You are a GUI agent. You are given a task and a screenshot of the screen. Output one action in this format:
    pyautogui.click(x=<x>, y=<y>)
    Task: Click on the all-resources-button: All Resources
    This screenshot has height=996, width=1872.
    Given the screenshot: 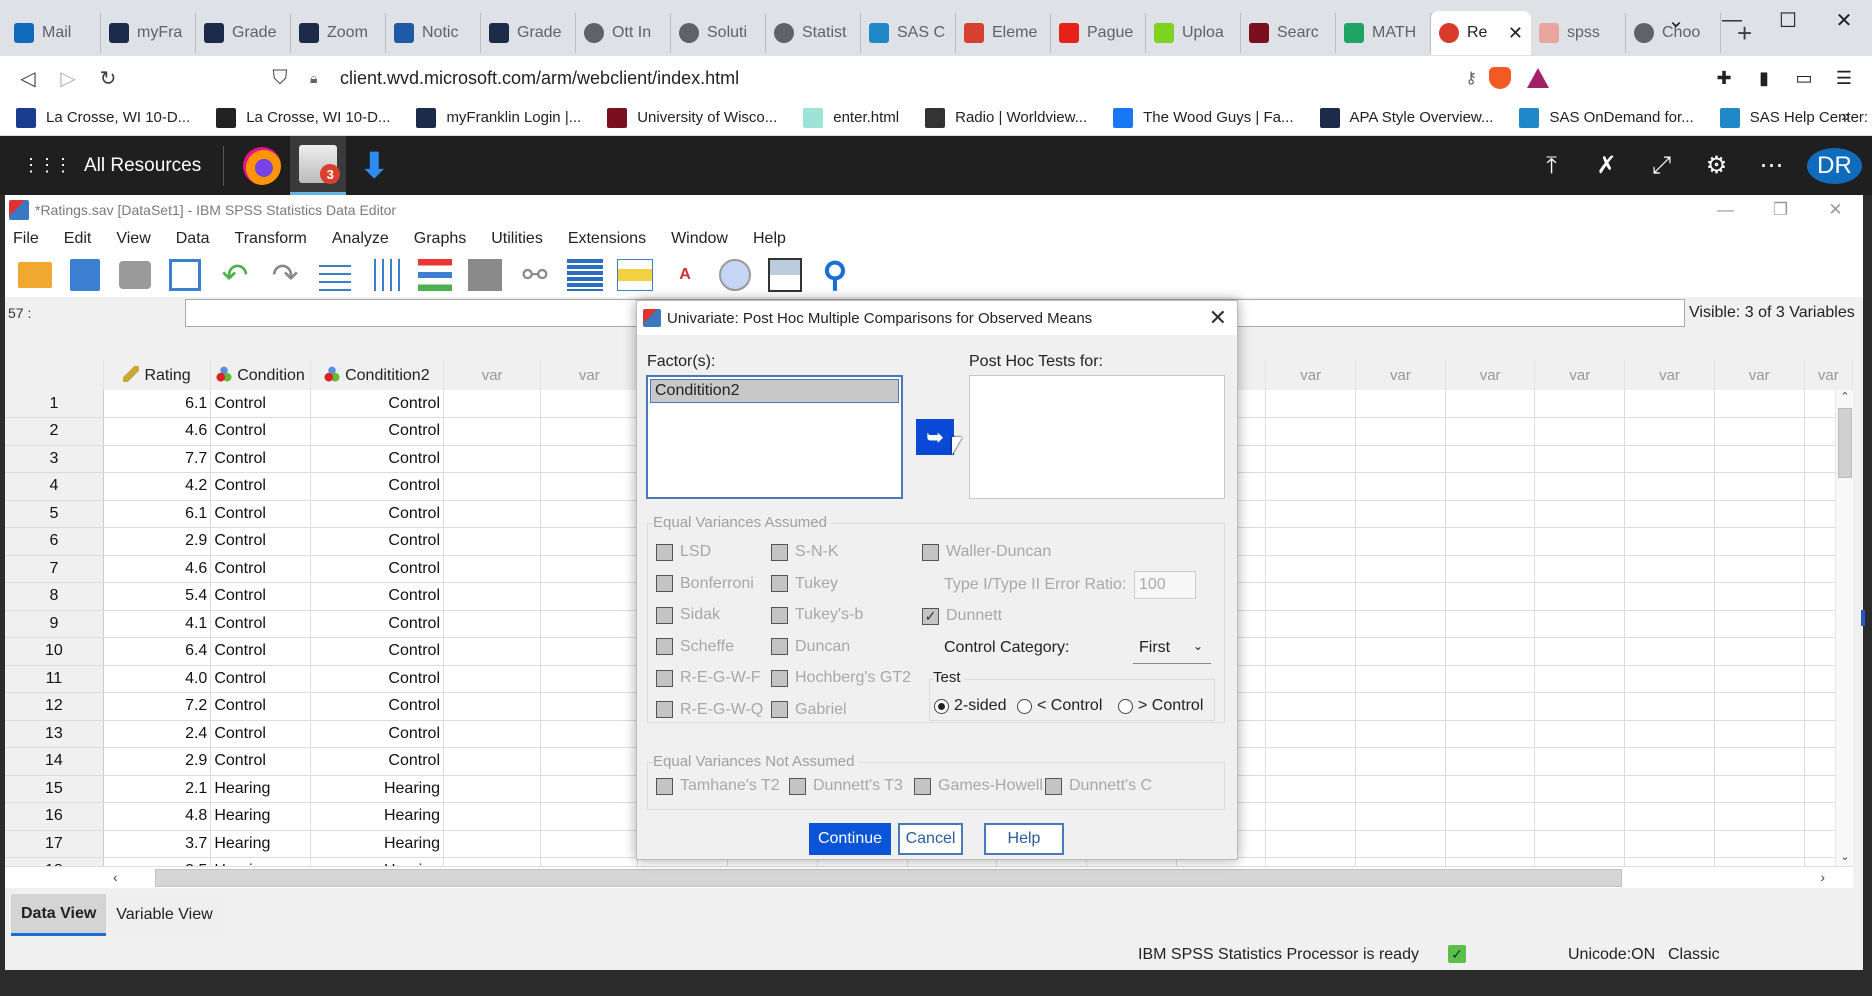 What is the action you would take?
    pyautogui.click(x=142, y=166)
    